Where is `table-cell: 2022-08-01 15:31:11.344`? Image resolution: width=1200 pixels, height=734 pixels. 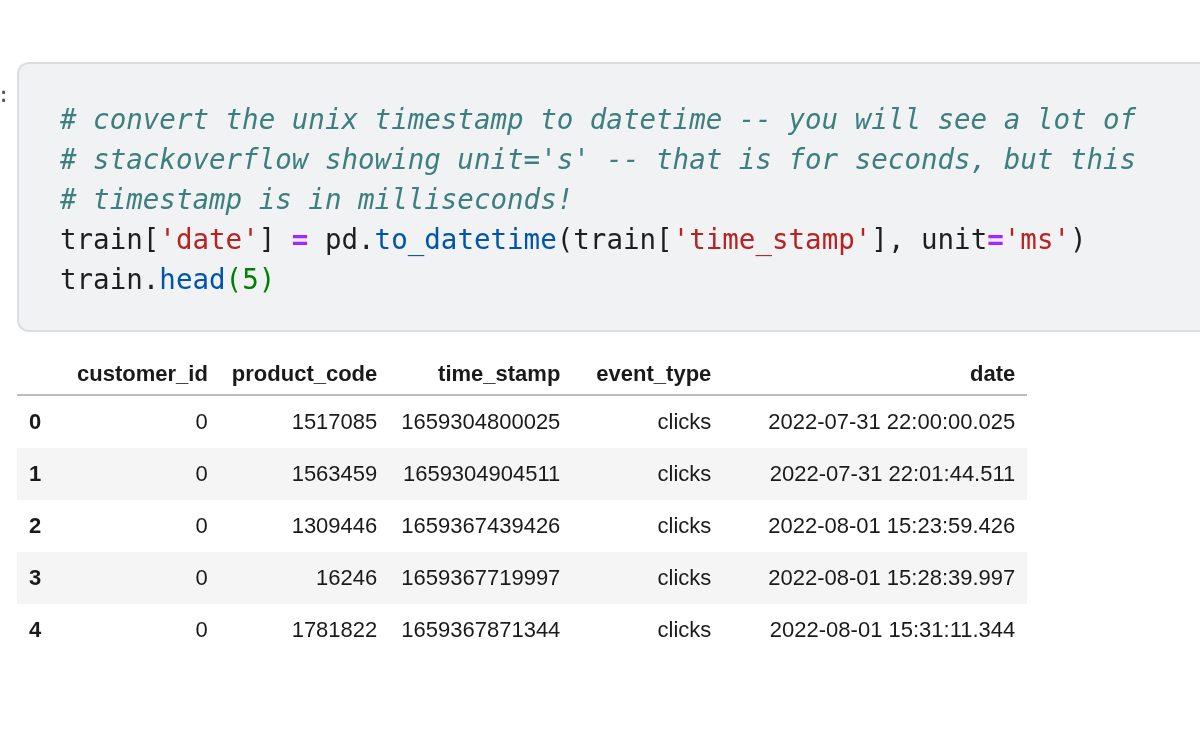
table-cell: 2022-08-01 15:31:11.344 is located at coordinates (892, 629).